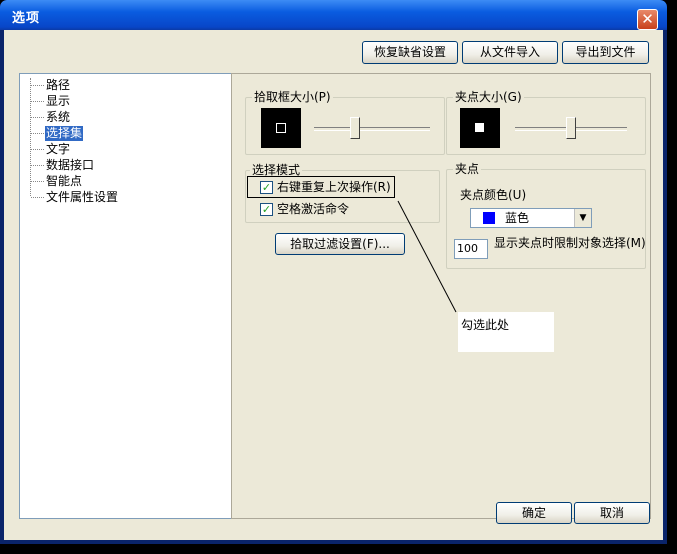  I want to click on tree-item-smart-point: 智能点, so click(64, 181).